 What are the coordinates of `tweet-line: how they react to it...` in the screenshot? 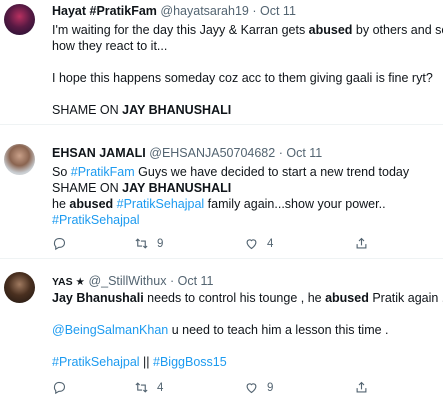 It's located at (247, 46).